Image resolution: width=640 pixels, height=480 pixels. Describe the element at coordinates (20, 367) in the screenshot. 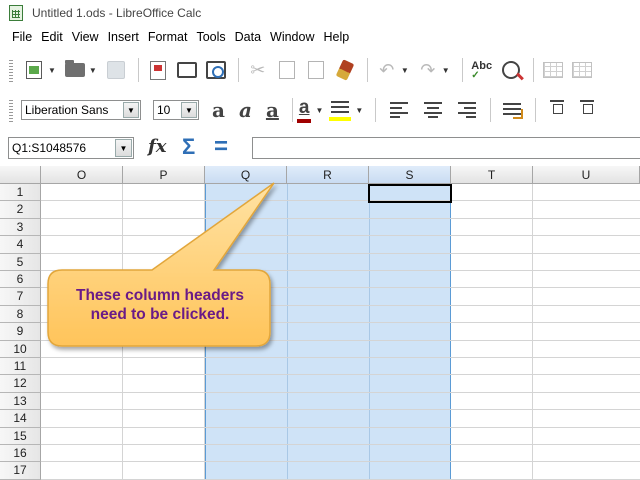

I see `row-header-11: 11` at that location.